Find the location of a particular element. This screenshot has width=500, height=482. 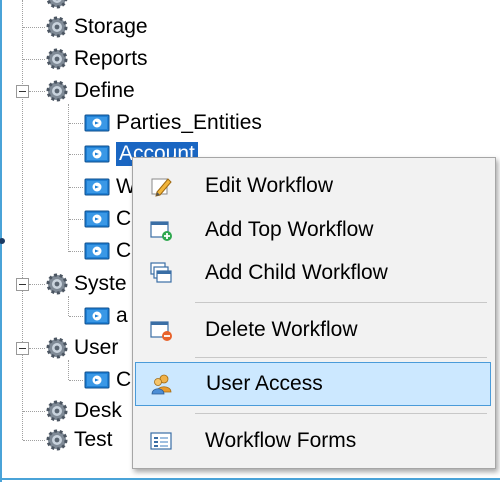

tree-node-reports: Reports is located at coordinates (97, 59).